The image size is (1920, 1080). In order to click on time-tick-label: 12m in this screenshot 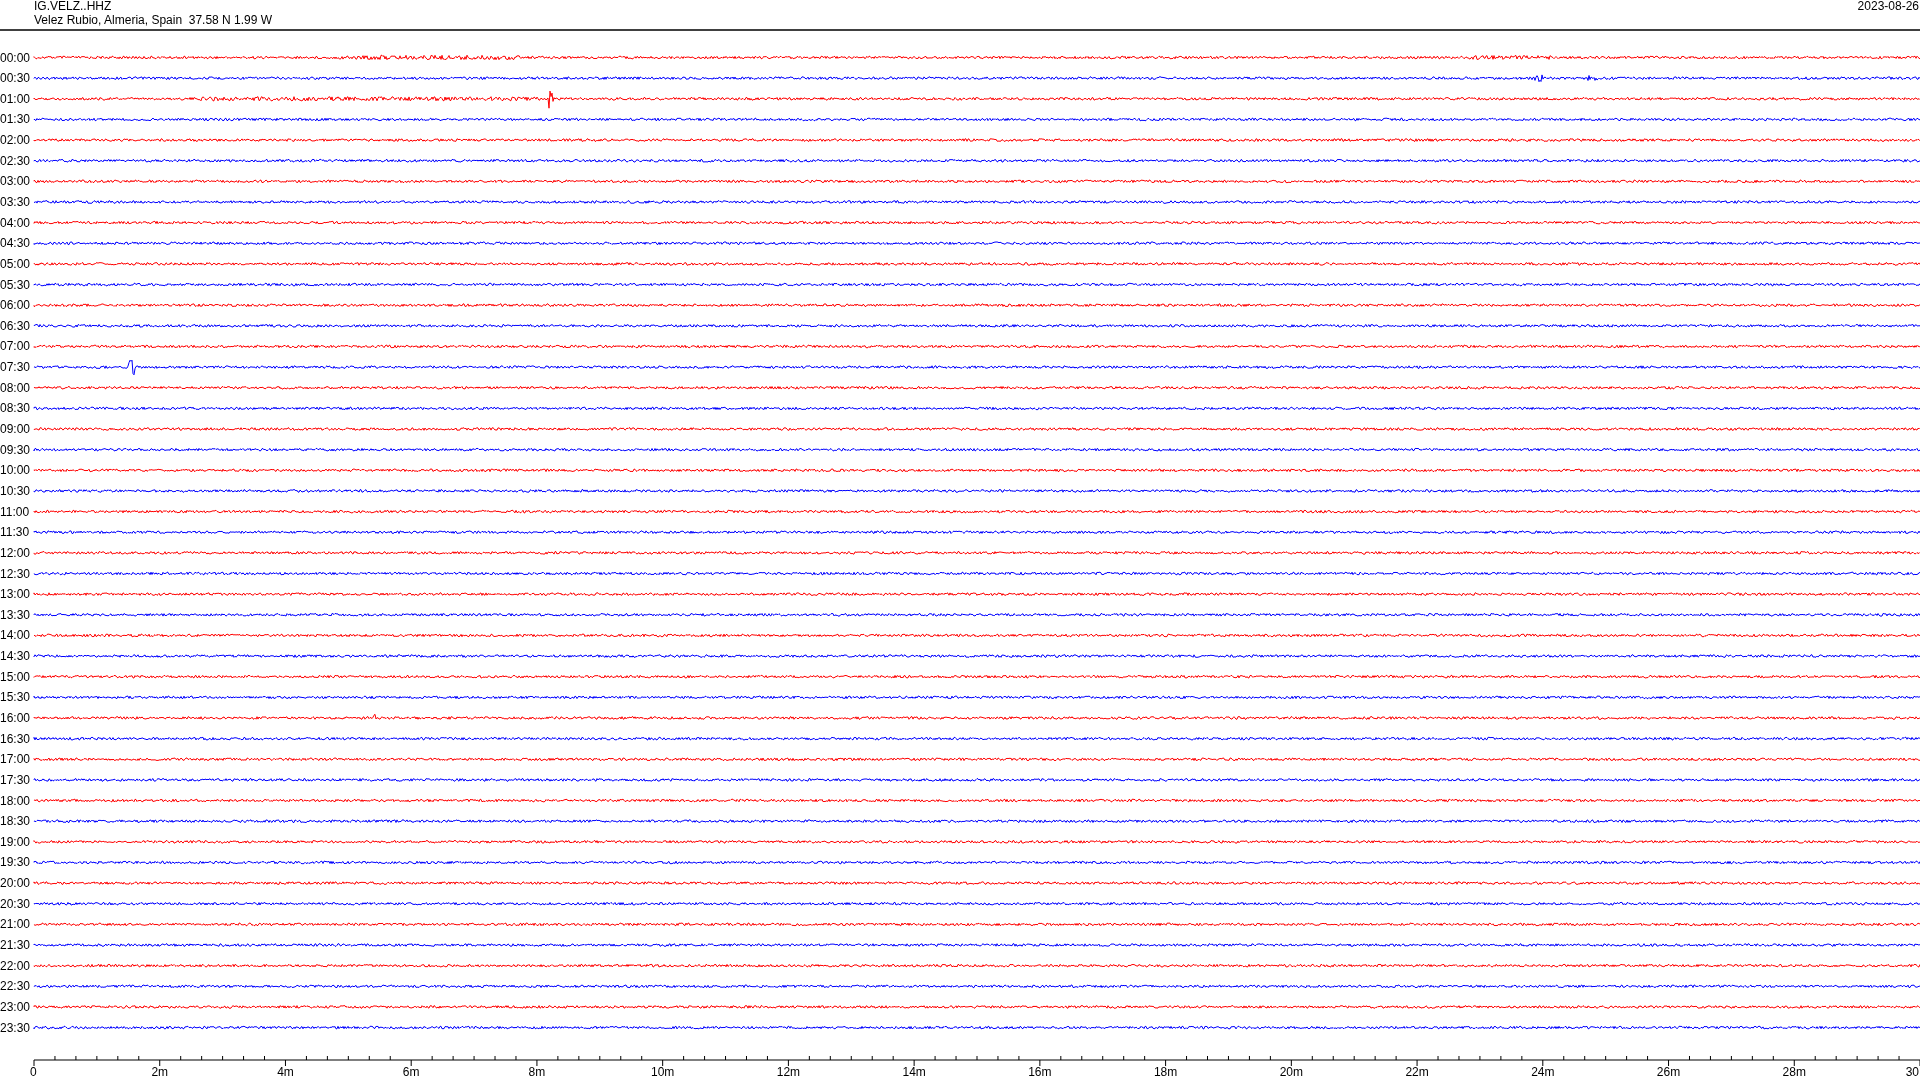, I will do `click(788, 1072)`.